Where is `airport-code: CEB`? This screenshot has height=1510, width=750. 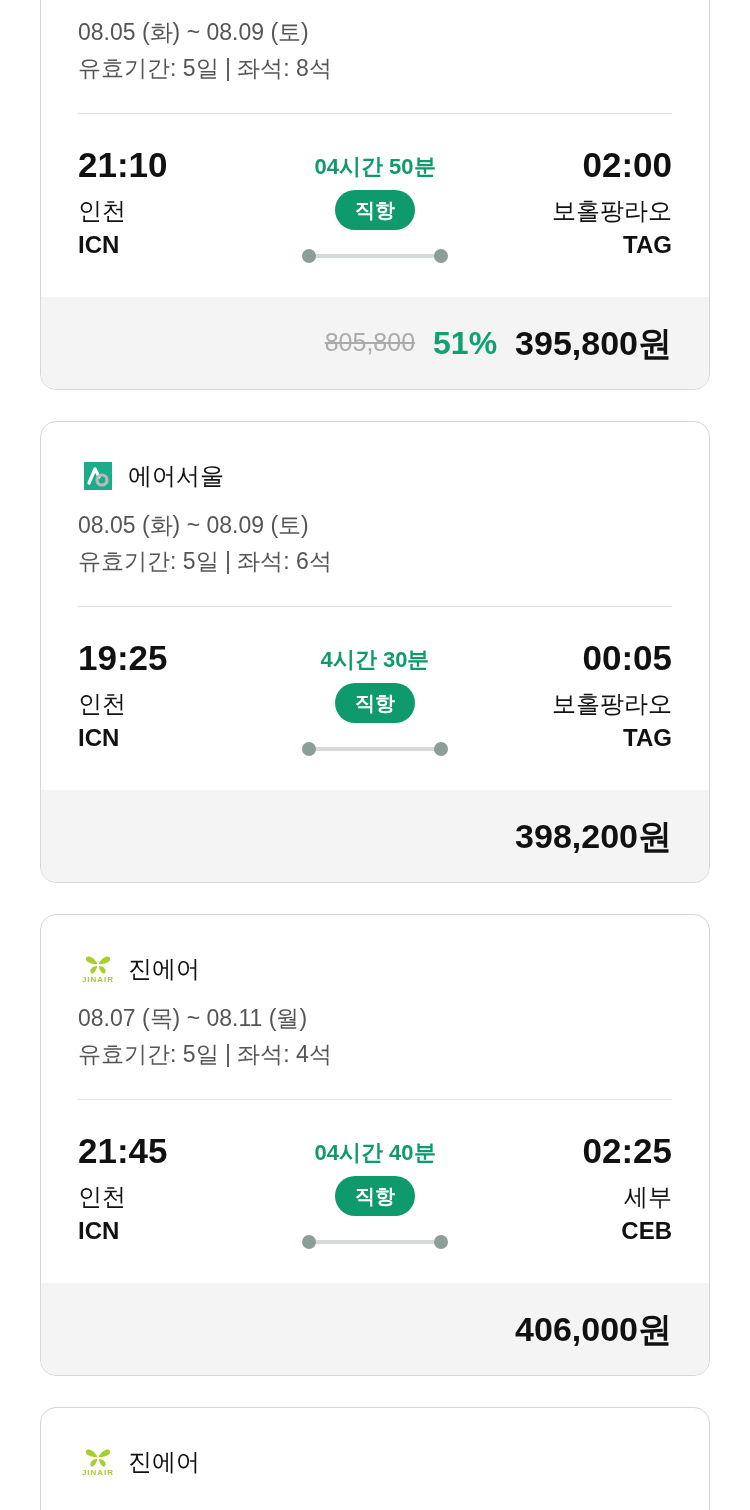
airport-code: CEB is located at coordinates (646, 1231).